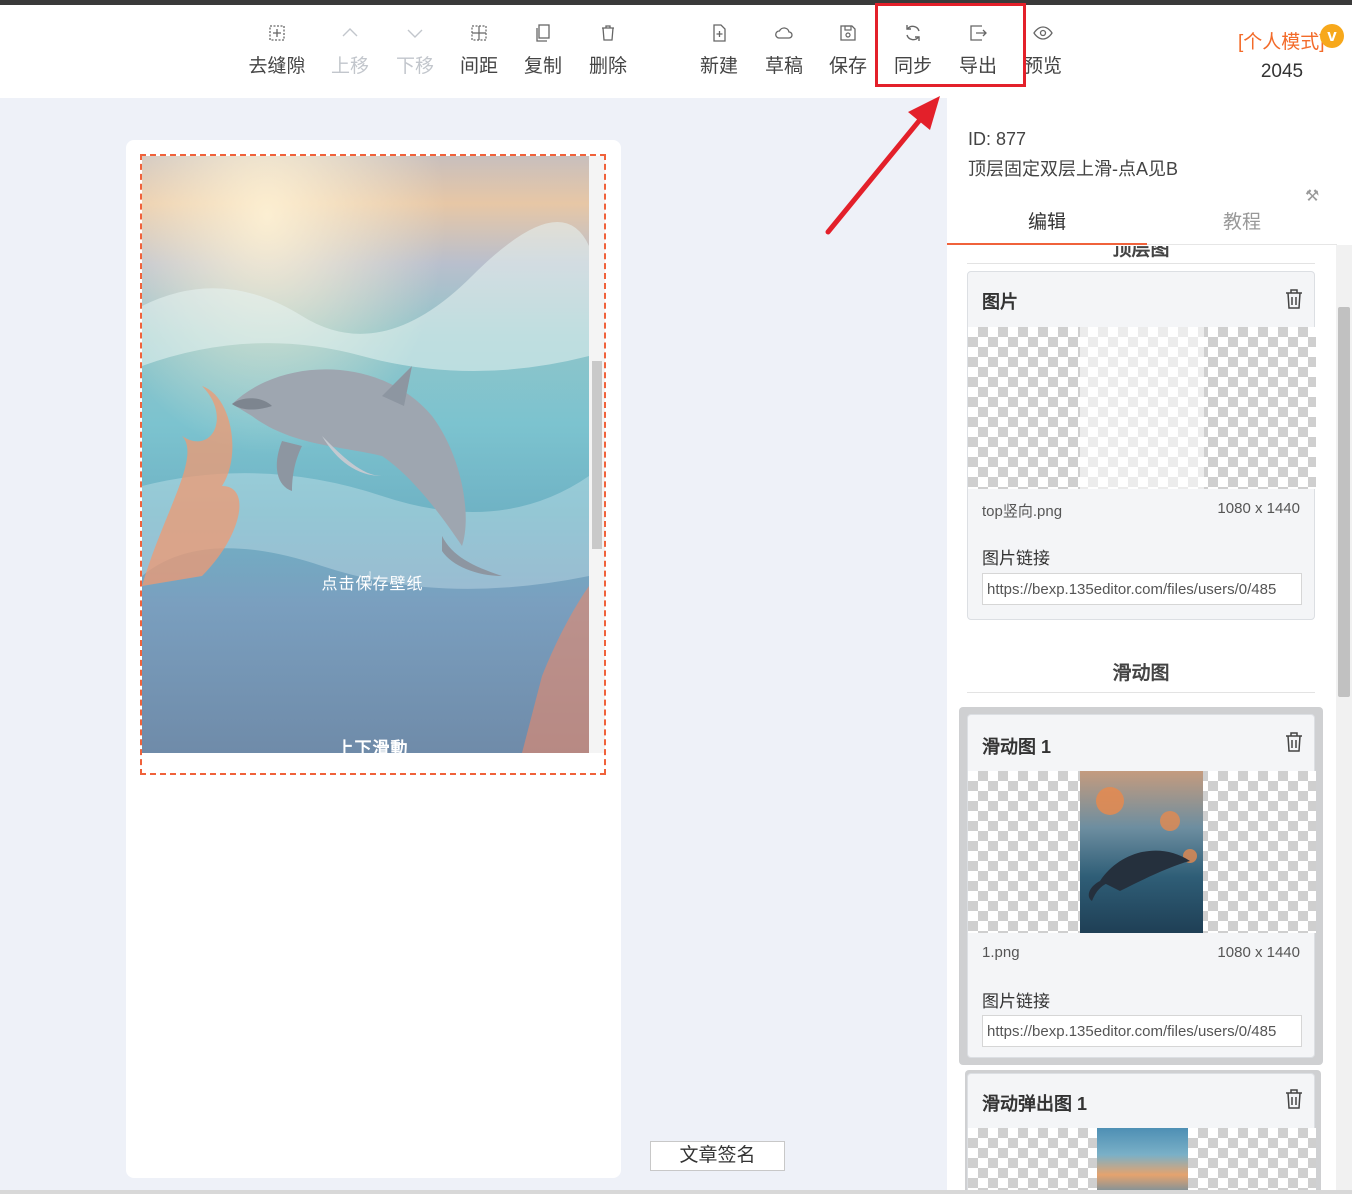 This screenshot has height=1194, width=1352. Describe the element at coordinates (719, 35) in the screenshot. I see `new-file-icon` at that location.